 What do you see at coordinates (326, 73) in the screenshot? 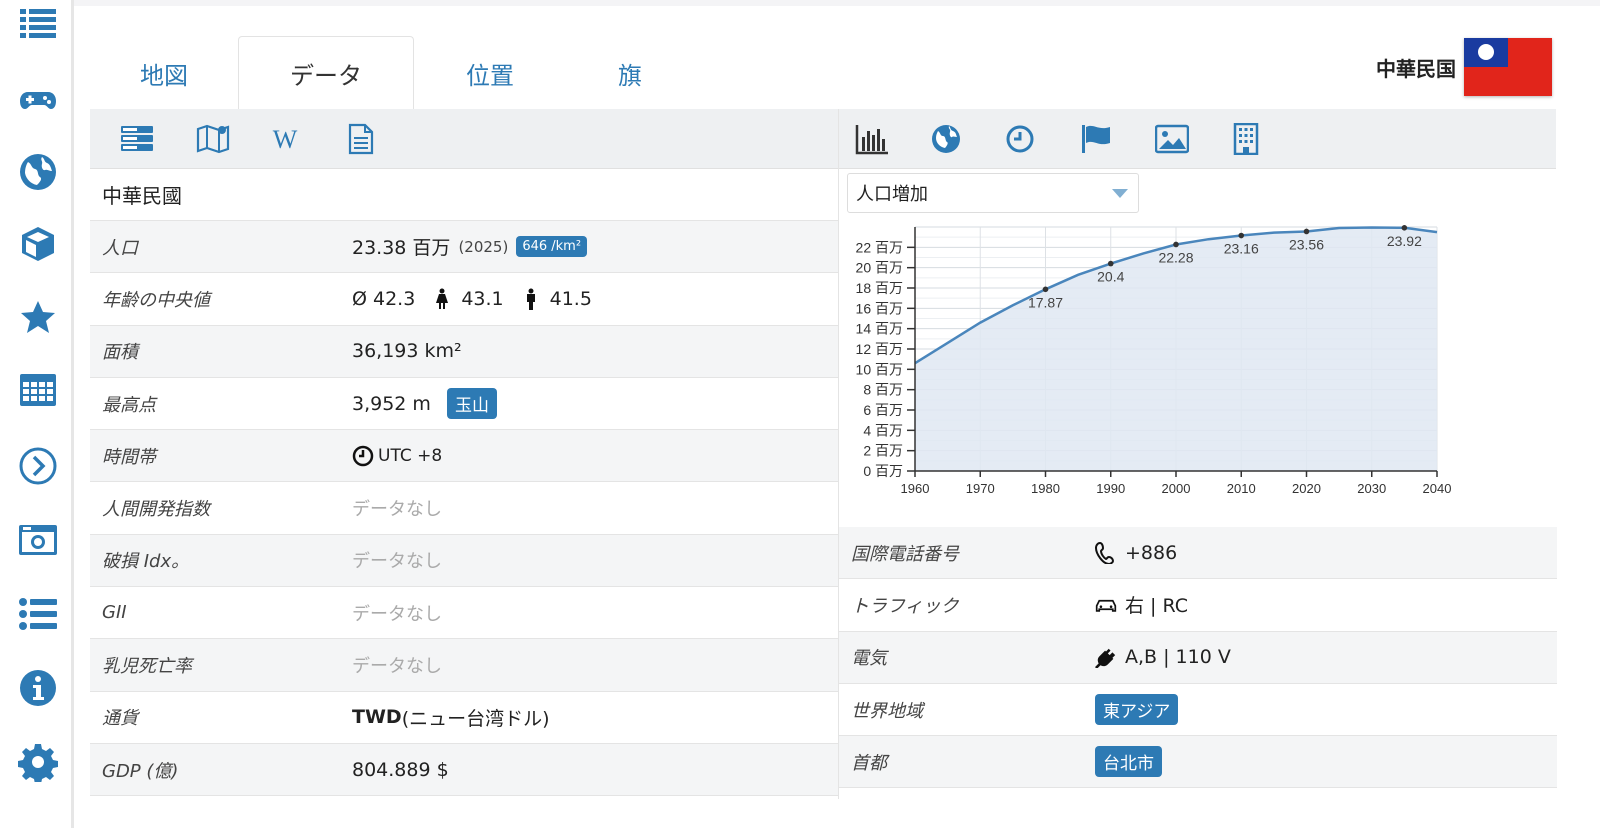
I see `tab-data: データ` at bounding box center [326, 73].